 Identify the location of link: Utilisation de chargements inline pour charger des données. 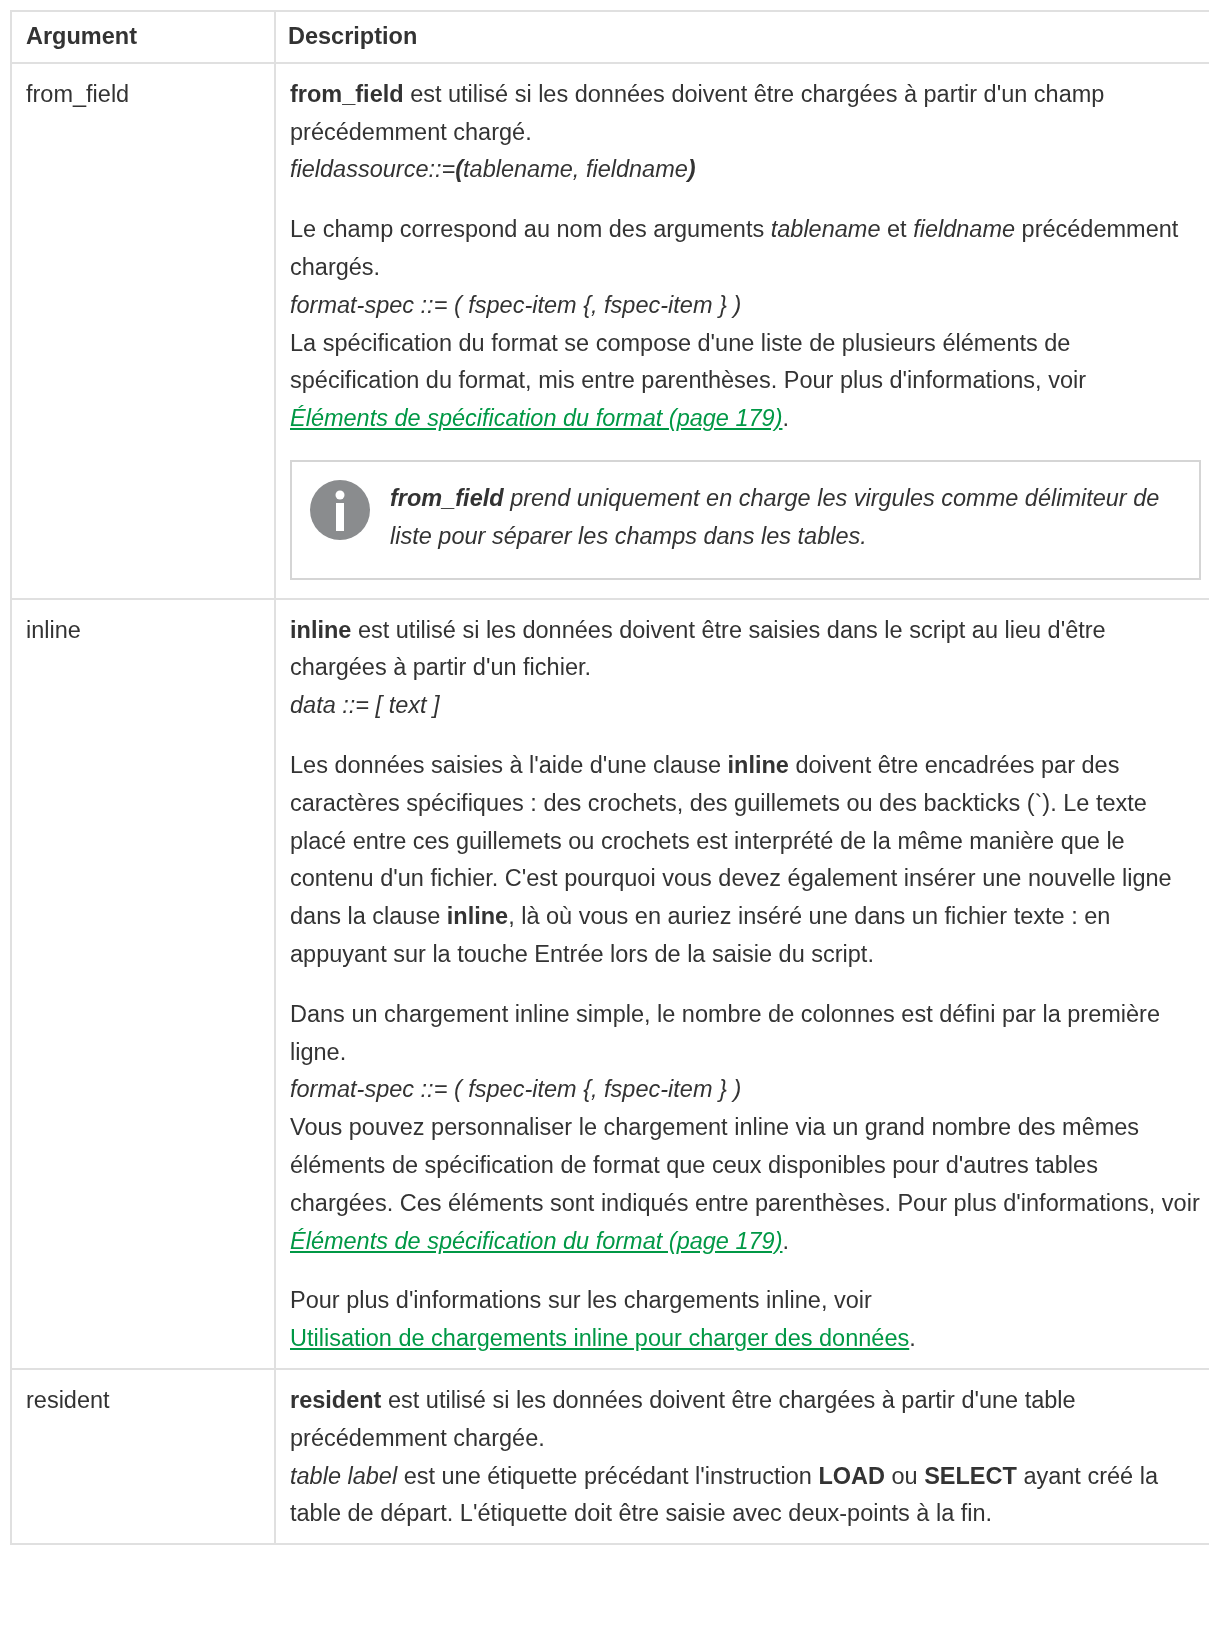
(600, 1338).